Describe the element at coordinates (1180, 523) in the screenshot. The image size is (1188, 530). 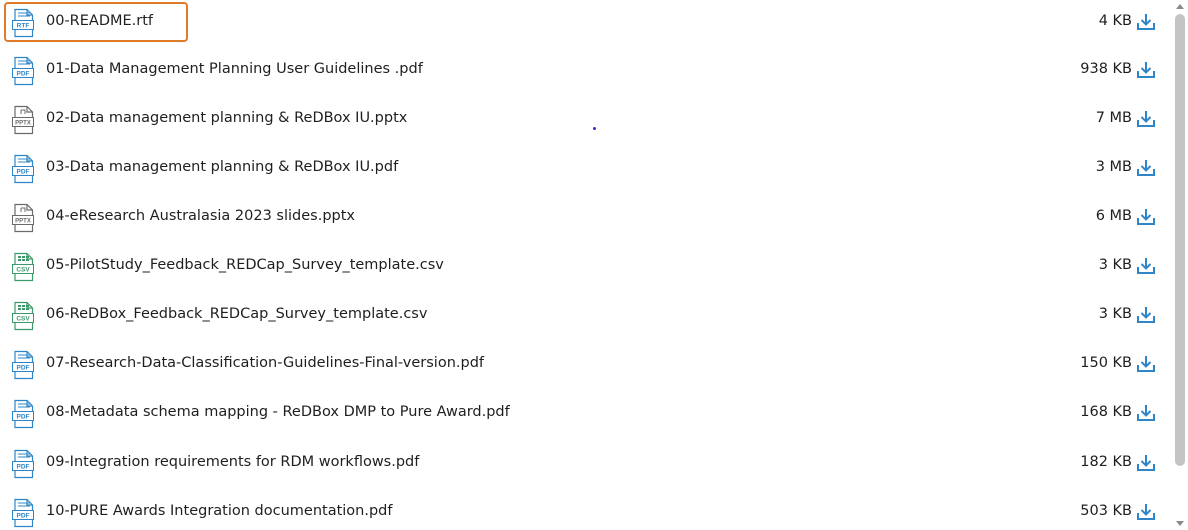
I see `scroll-down-arrow-icon` at that location.